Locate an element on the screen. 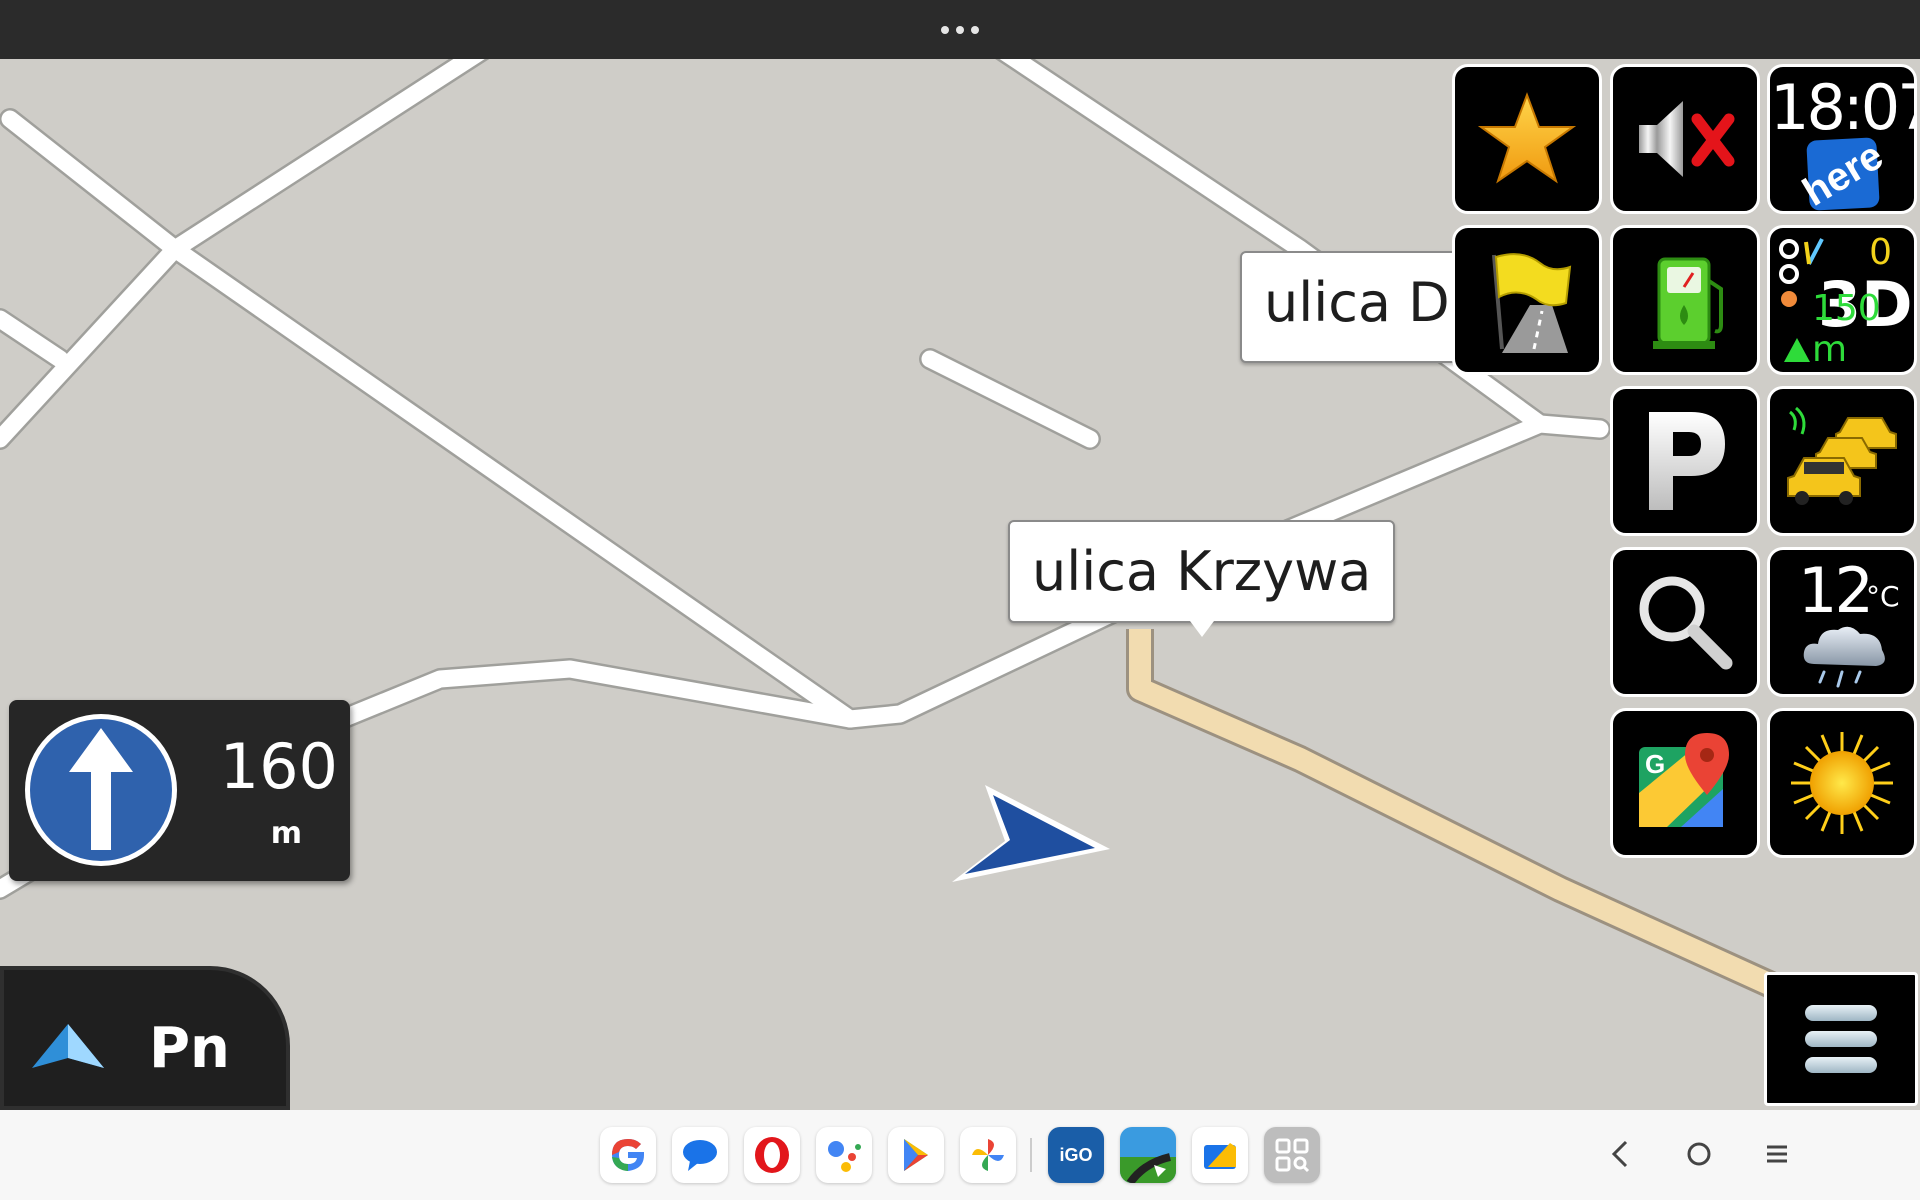 The width and height of the screenshot is (1920, 1200). assistant-icon is located at coordinates (844, 1155).